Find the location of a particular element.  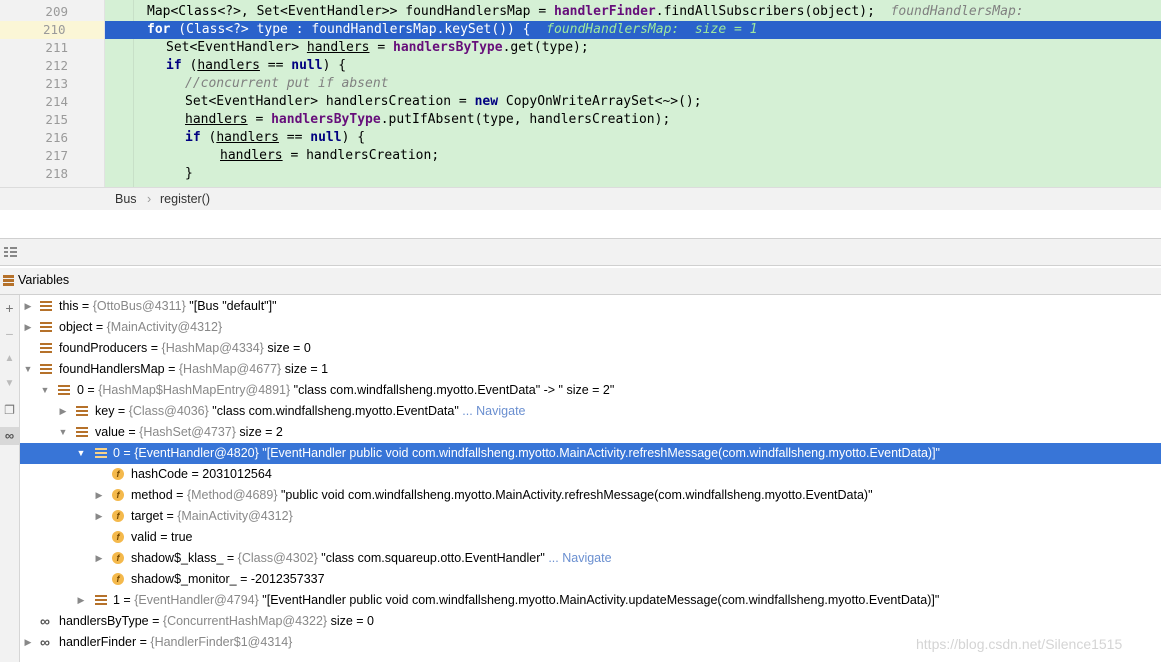

var-name: method is located at coordinates (152, 495).